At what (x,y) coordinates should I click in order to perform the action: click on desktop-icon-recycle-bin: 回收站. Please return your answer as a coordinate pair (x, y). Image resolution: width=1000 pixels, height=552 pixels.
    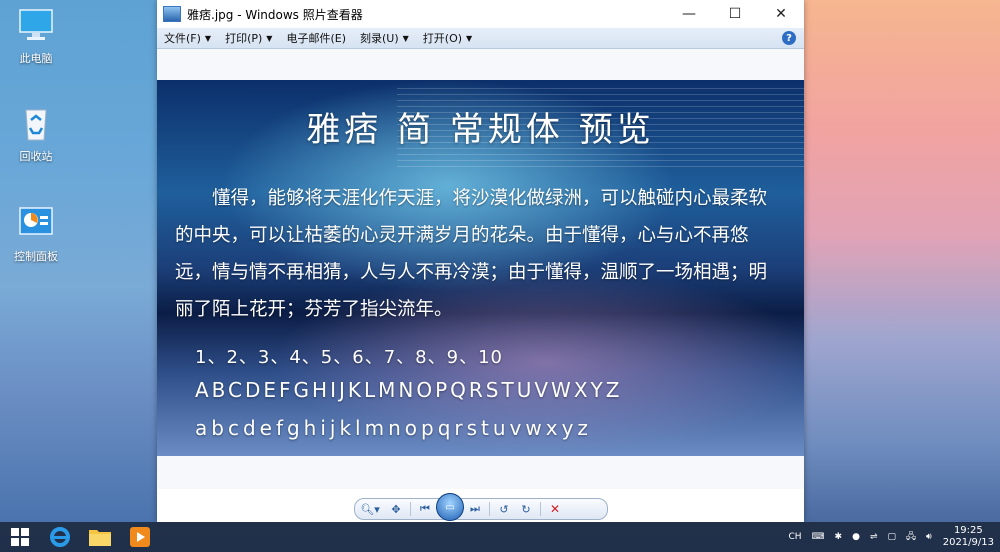
    Looking at the image, I should click on (36, 135).